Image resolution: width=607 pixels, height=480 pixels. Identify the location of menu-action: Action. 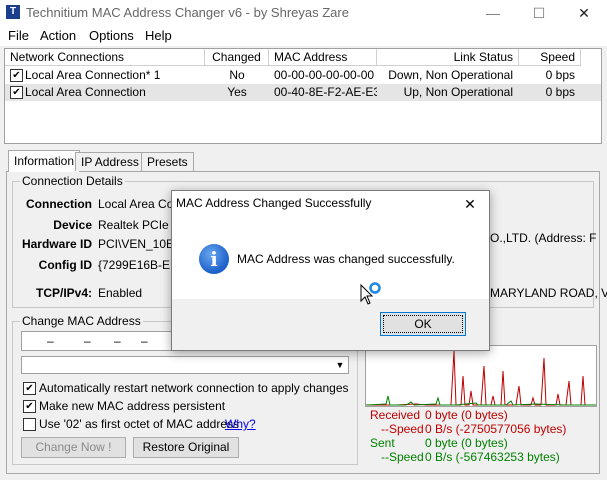
(58, 35).